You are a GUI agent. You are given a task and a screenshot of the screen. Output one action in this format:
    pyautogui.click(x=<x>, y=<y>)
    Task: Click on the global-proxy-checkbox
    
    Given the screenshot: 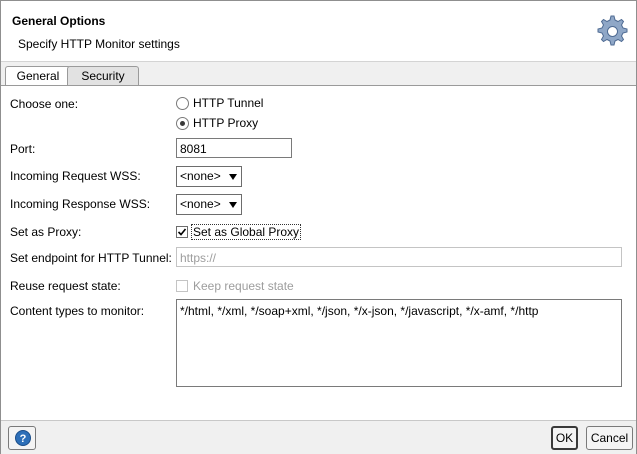 What is the action you would take?
    pyautogui.click(x=182, y=232)
    